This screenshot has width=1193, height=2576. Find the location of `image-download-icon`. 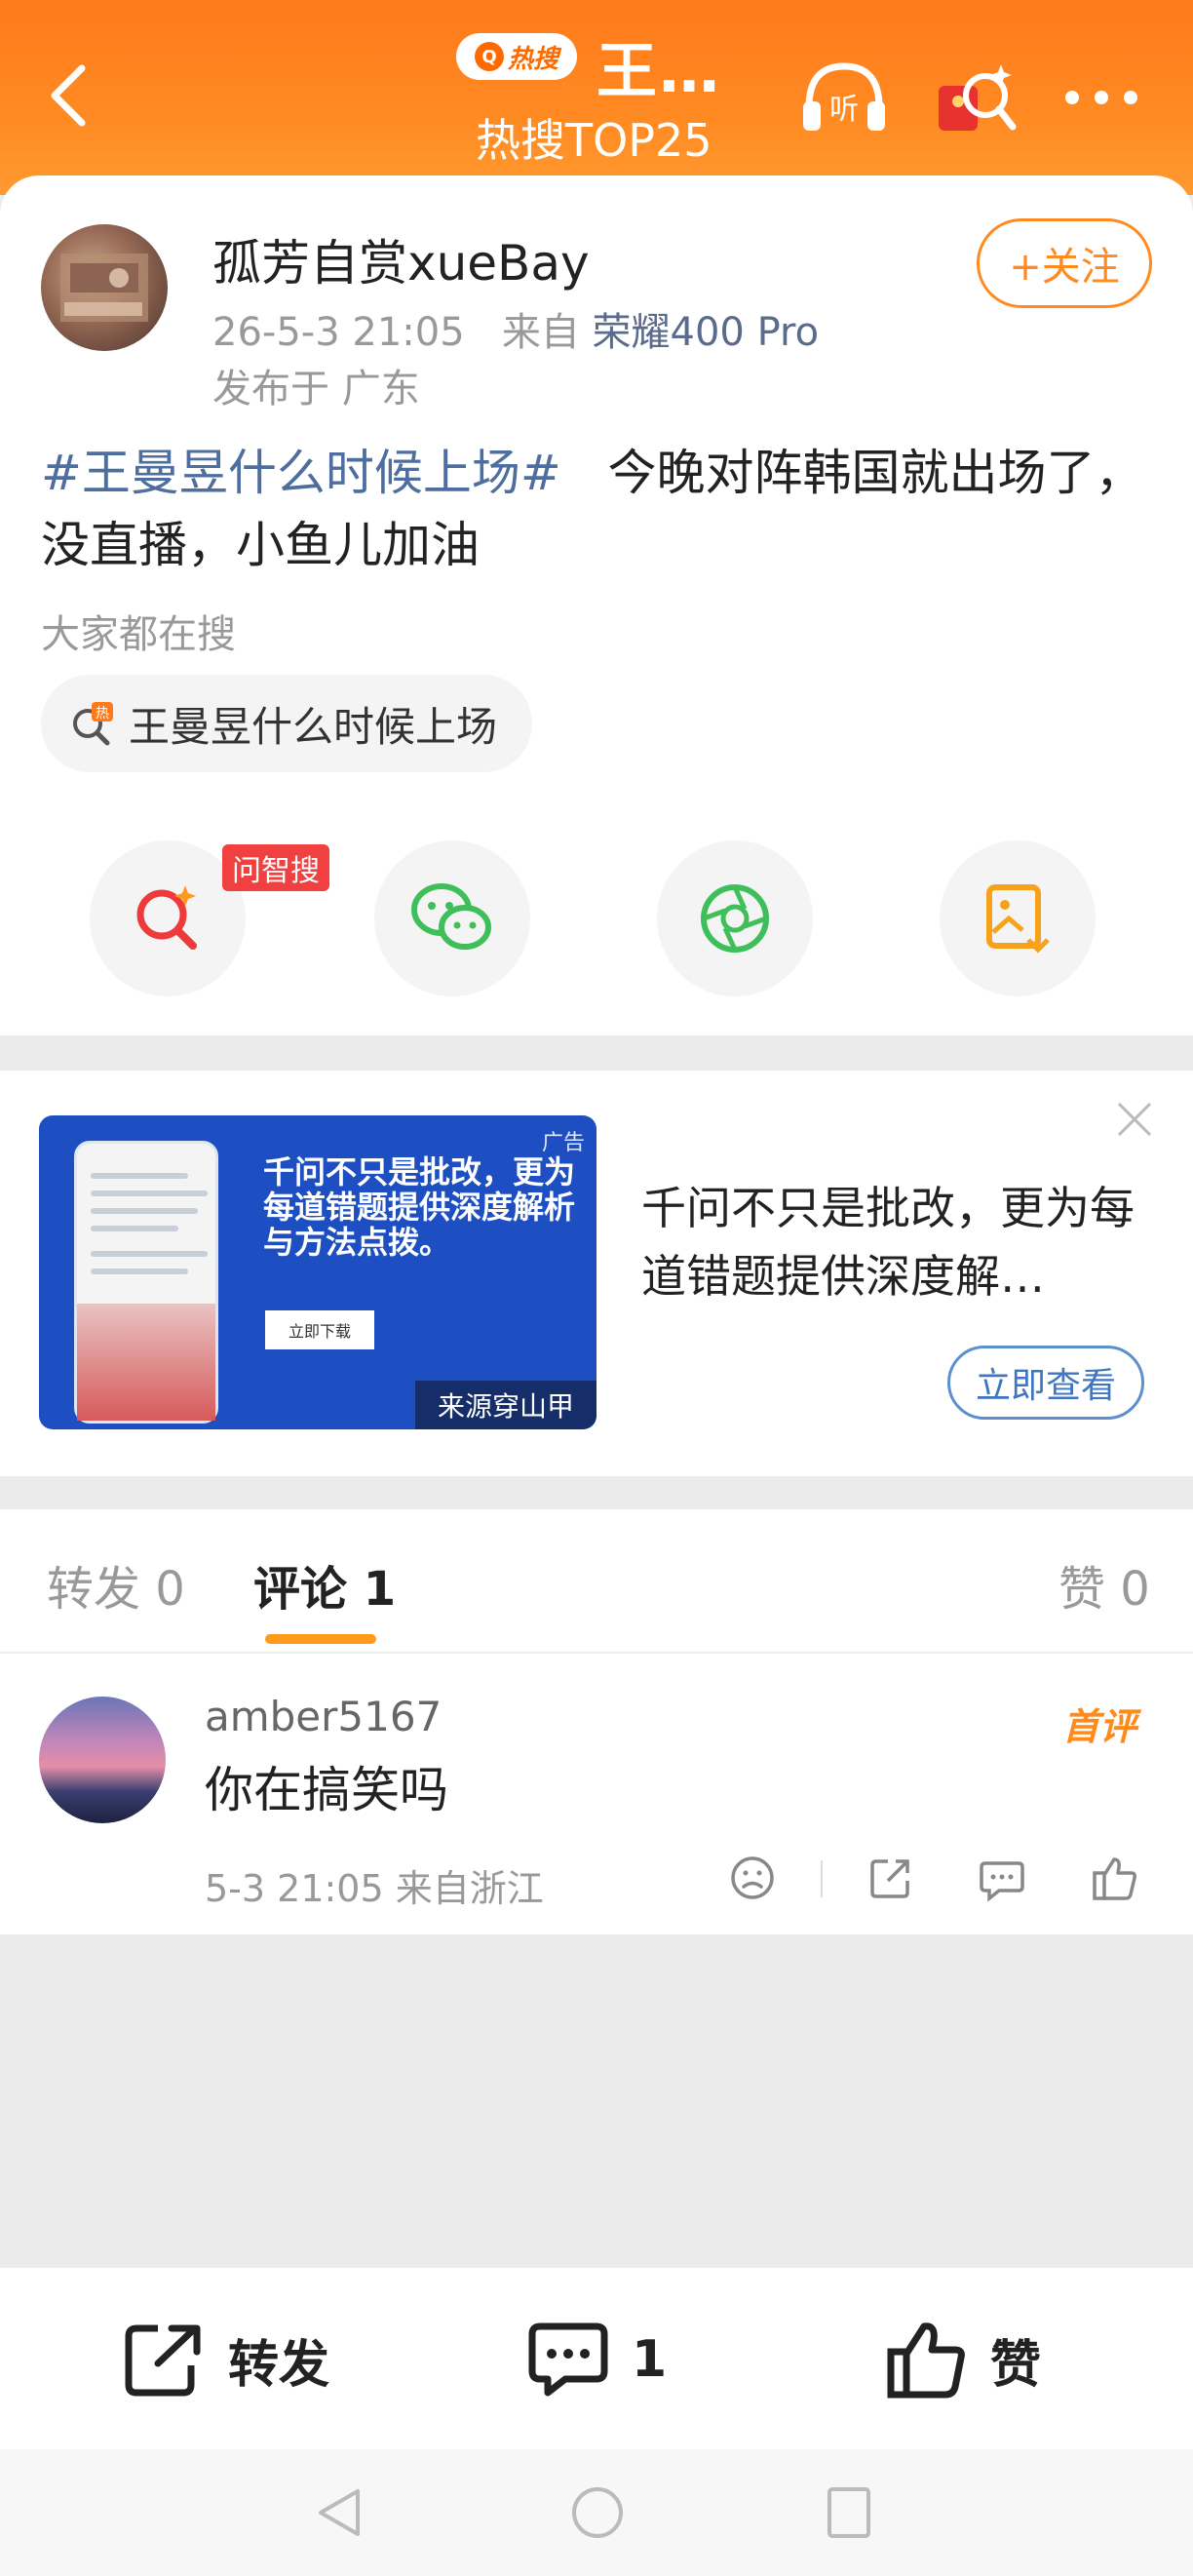

image-download-icon is located at coordinates (1018, 919).